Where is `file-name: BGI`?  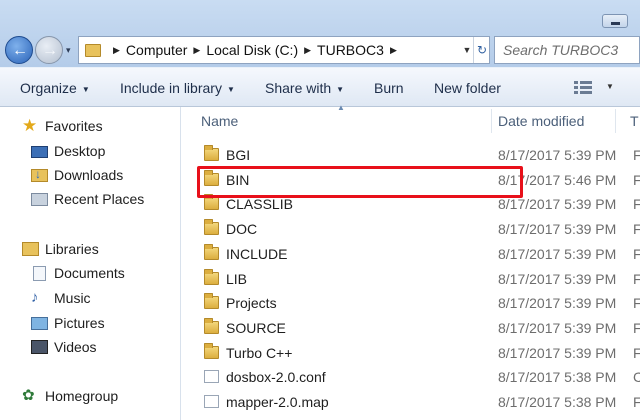 file-name: BGI is located at coordinates (238, 155).